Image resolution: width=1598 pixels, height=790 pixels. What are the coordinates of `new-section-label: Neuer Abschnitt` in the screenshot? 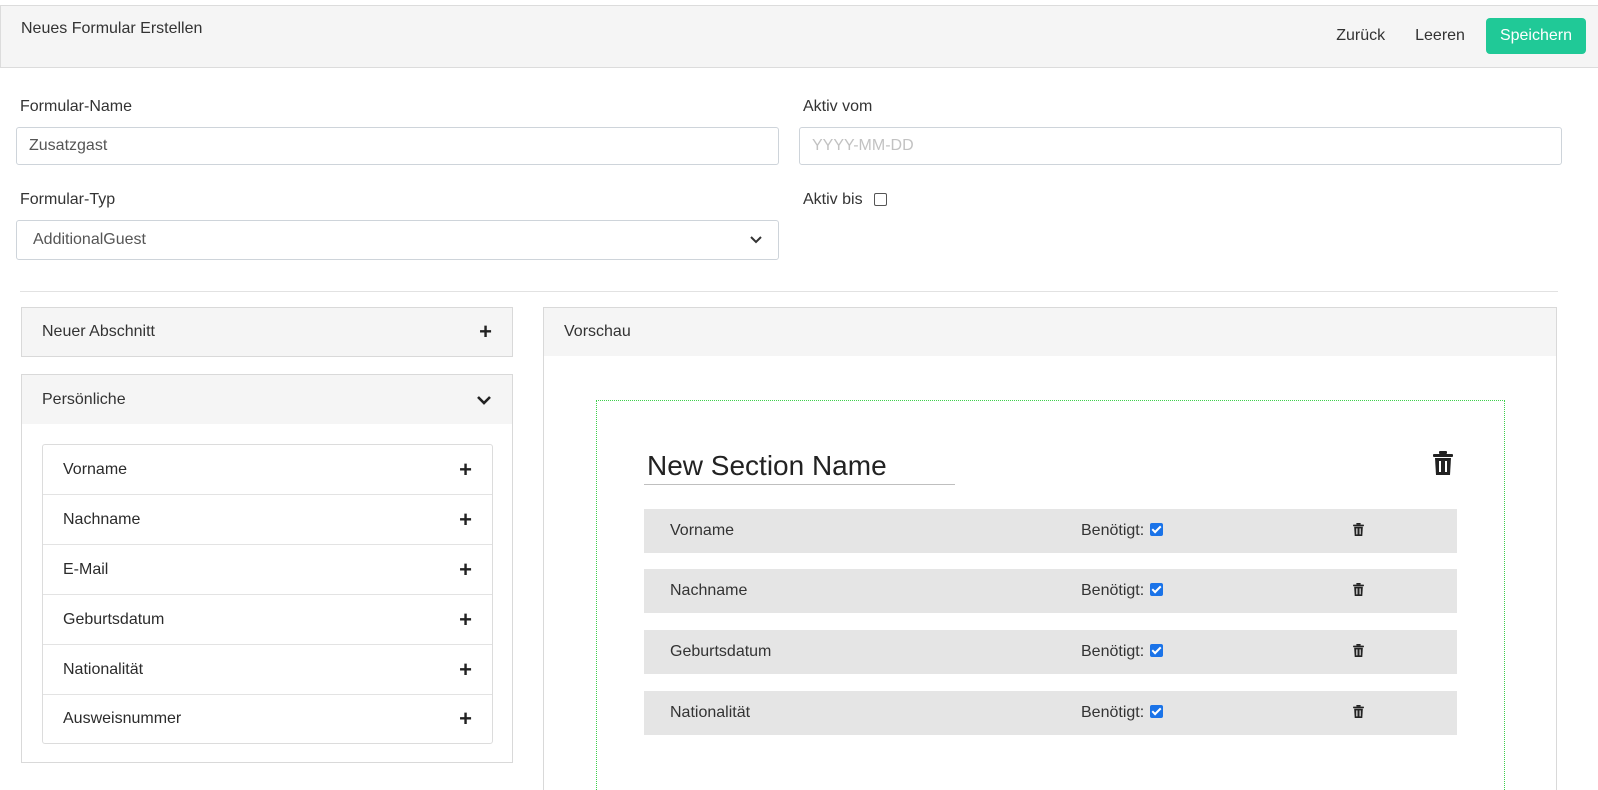 It's located at (98, 331).